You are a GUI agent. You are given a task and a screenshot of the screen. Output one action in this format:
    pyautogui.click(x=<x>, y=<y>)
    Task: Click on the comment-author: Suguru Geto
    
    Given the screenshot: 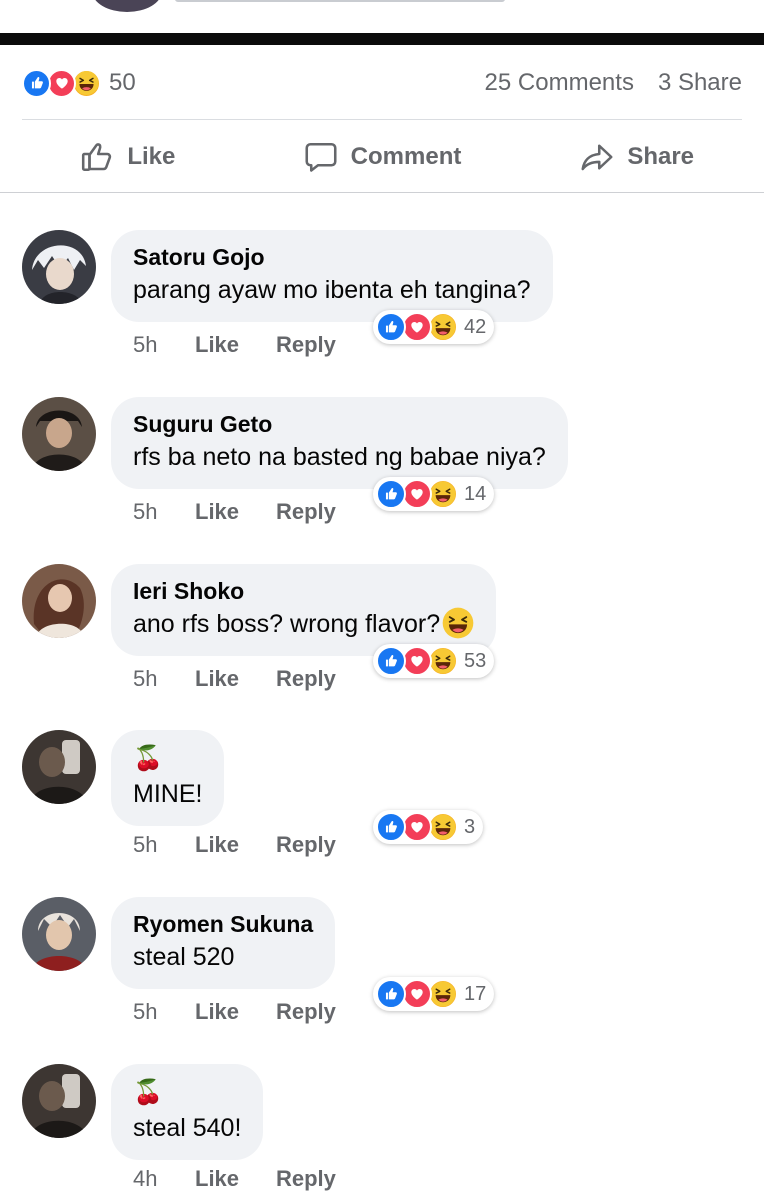 What is the action you would take?
    pyautogui.click(x=339, y=424)
    